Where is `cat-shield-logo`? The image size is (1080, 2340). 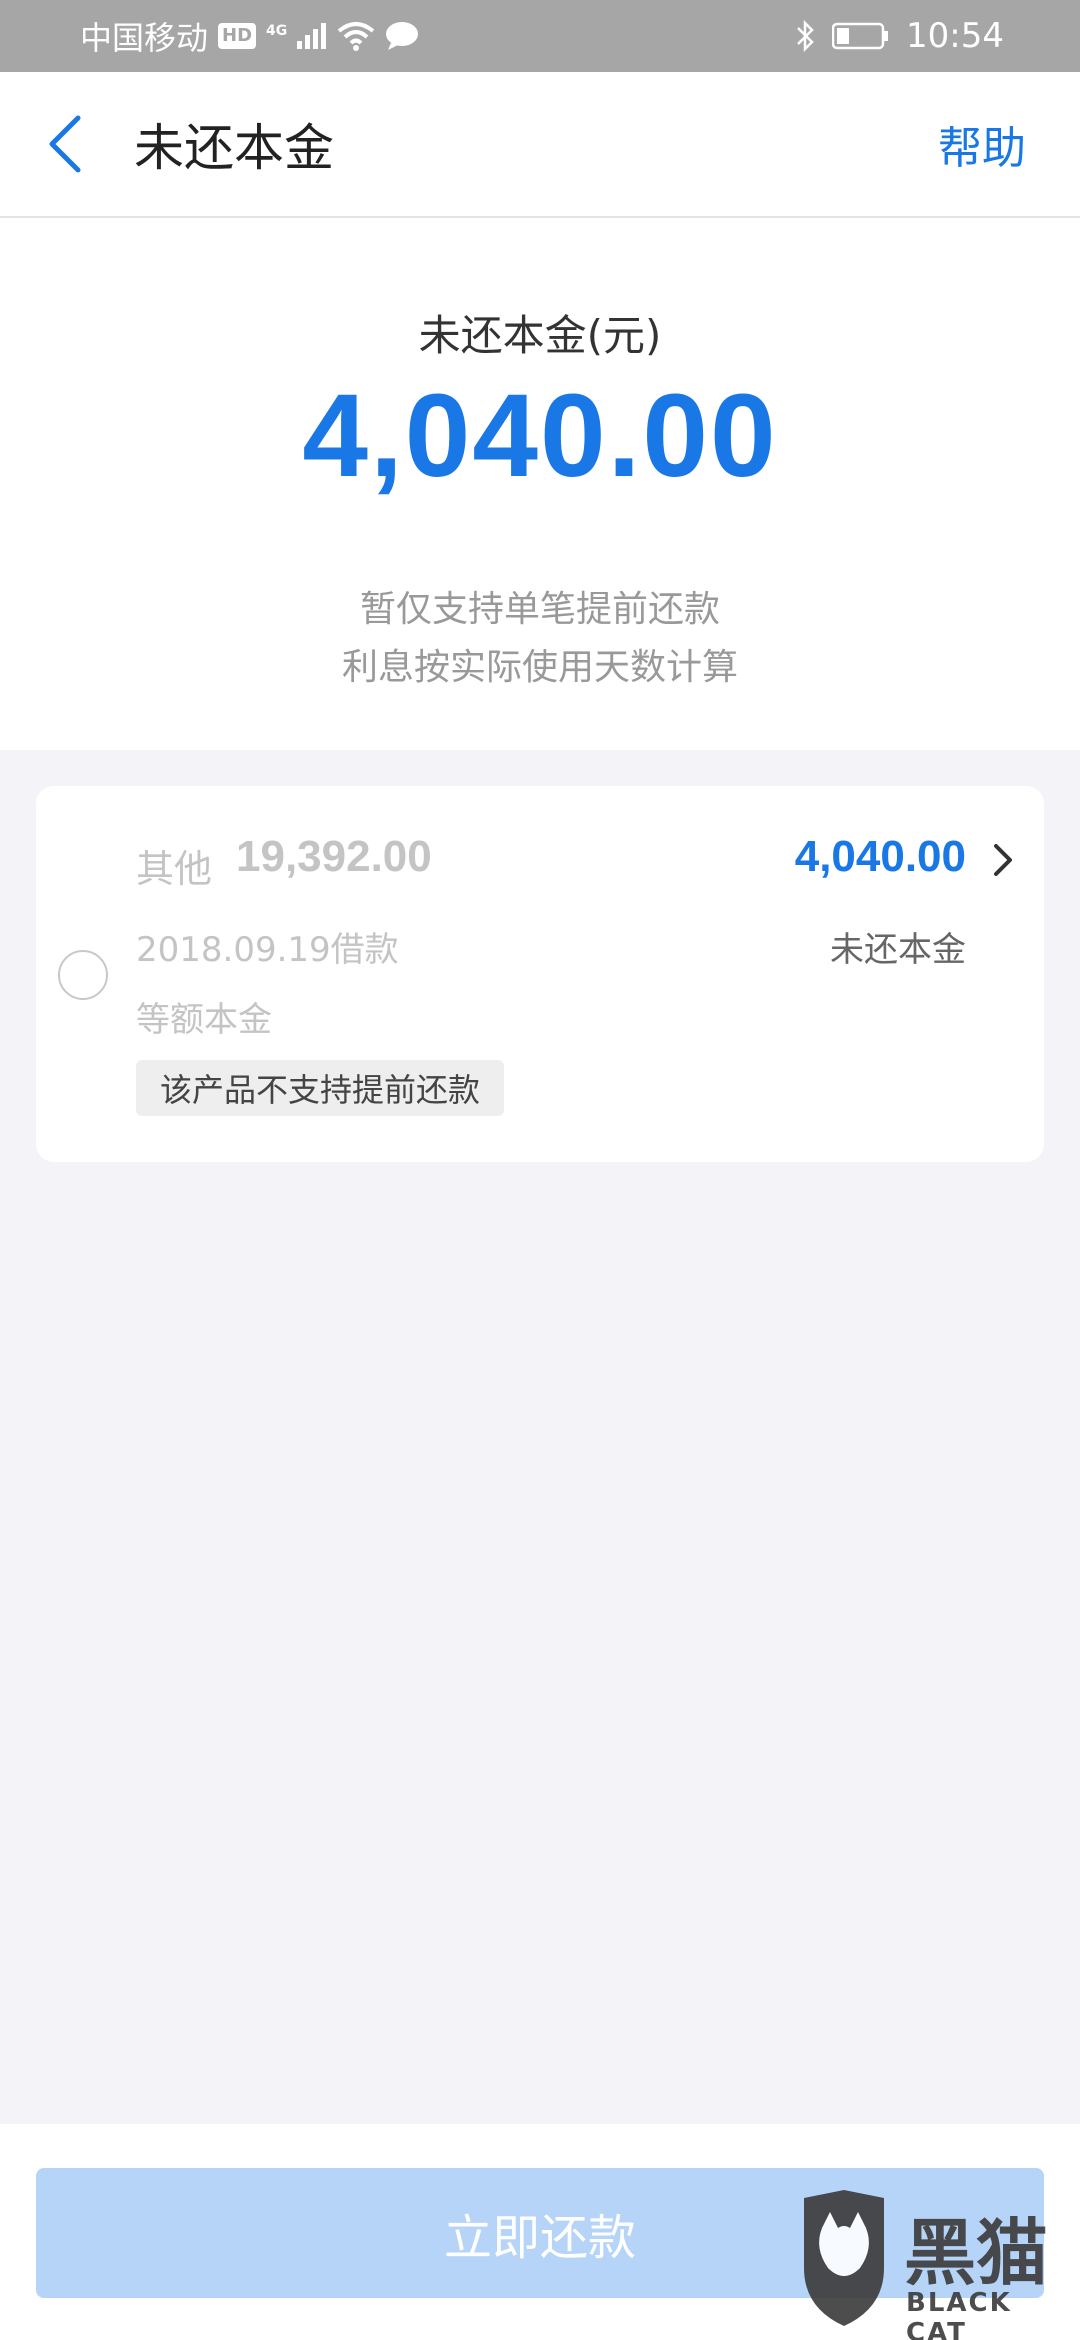 cat-shield-logo is located at coordinates (844, 2258).